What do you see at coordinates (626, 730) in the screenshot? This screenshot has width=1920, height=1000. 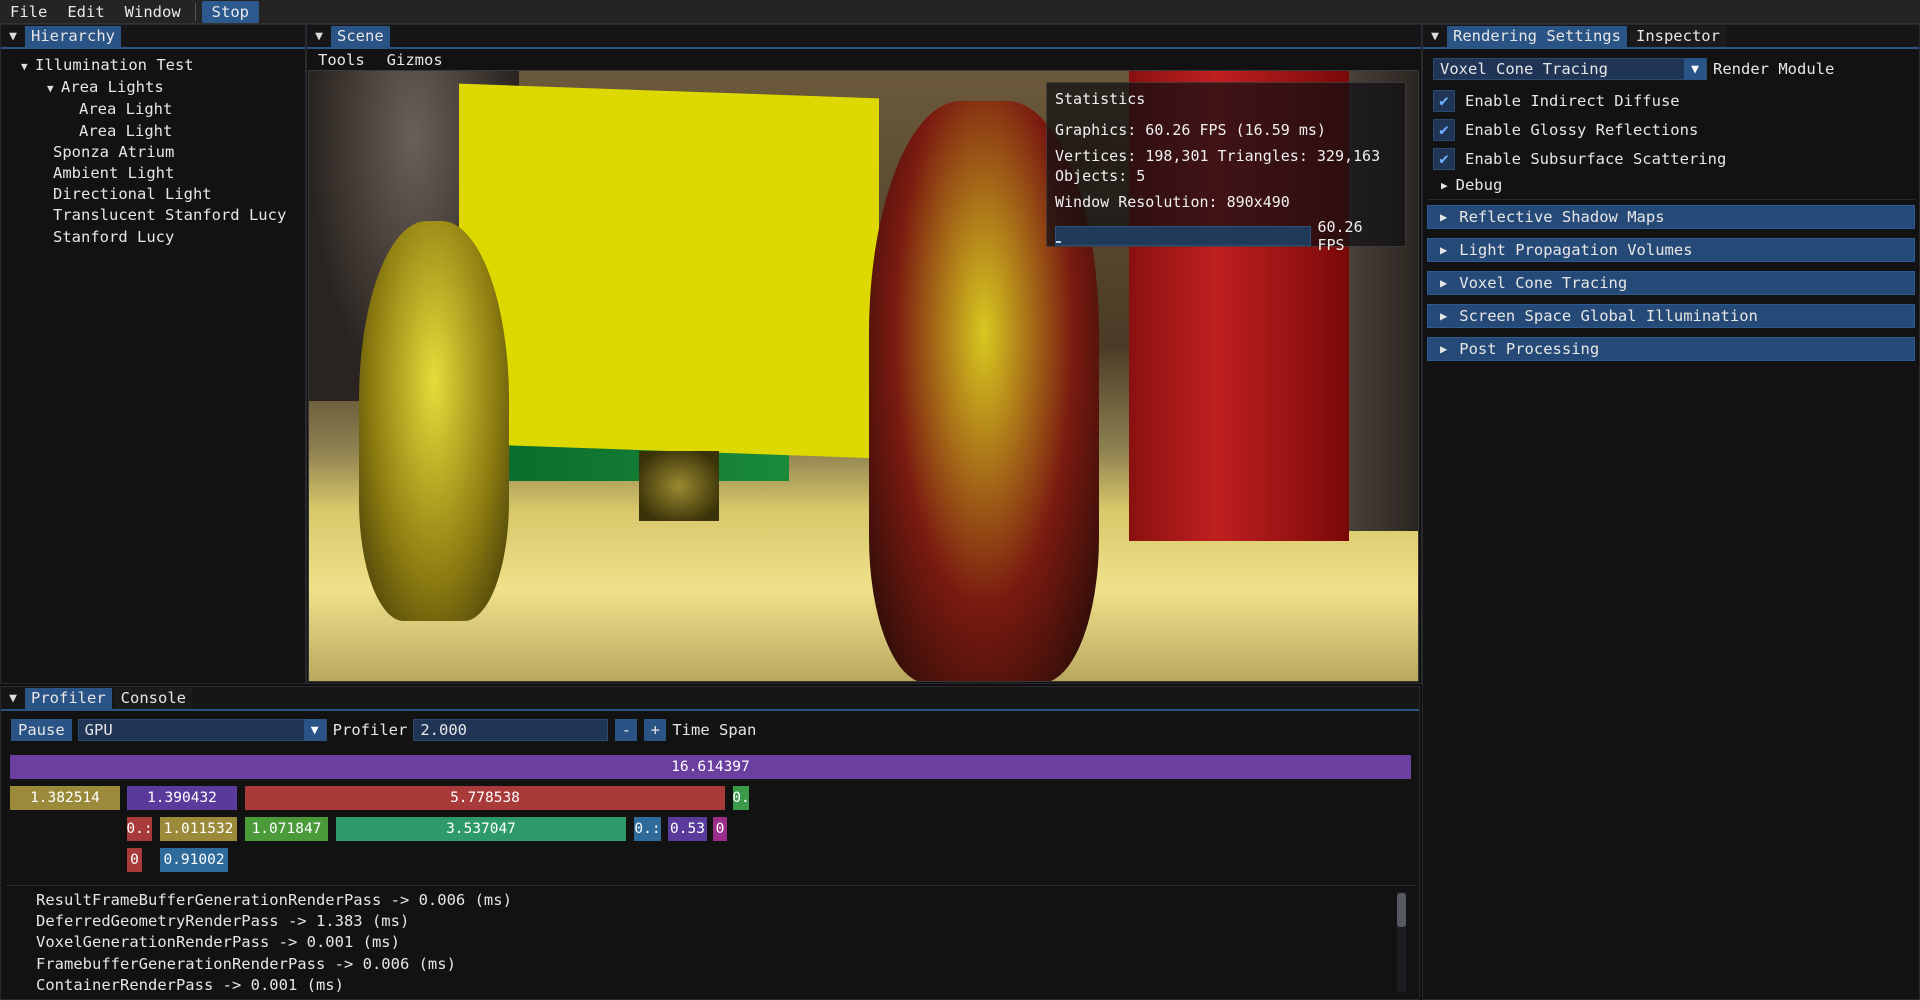 I see `decrease-button: -` at bounding box center [626, 730].